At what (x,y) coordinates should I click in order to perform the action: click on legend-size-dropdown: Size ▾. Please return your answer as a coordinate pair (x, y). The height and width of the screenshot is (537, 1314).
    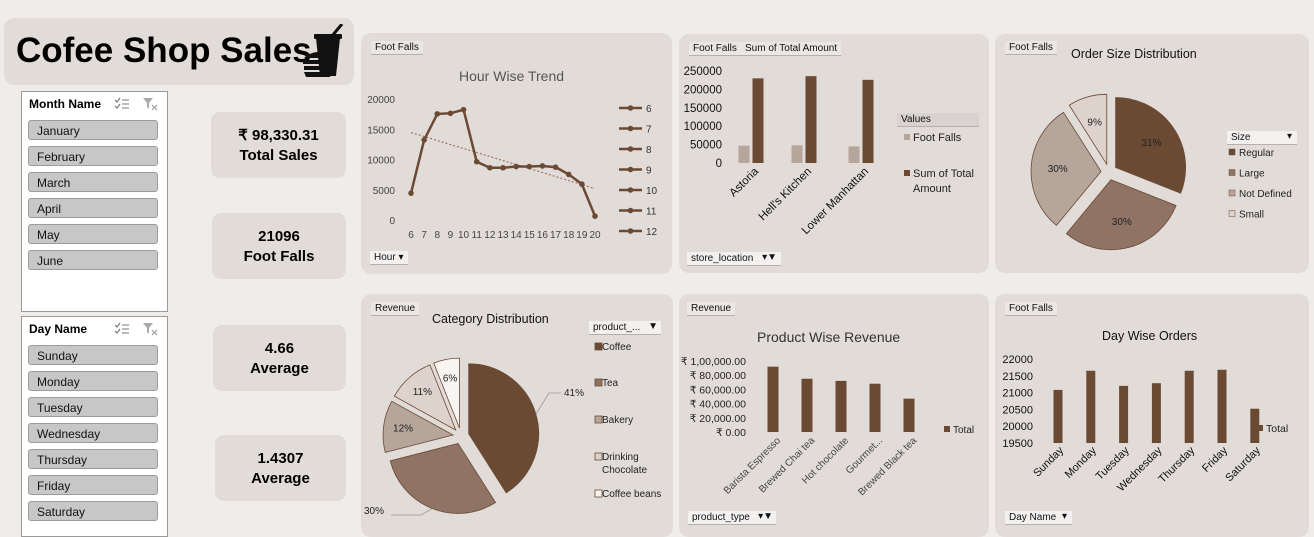
    Looking at the image, I should click on (1262, 138).